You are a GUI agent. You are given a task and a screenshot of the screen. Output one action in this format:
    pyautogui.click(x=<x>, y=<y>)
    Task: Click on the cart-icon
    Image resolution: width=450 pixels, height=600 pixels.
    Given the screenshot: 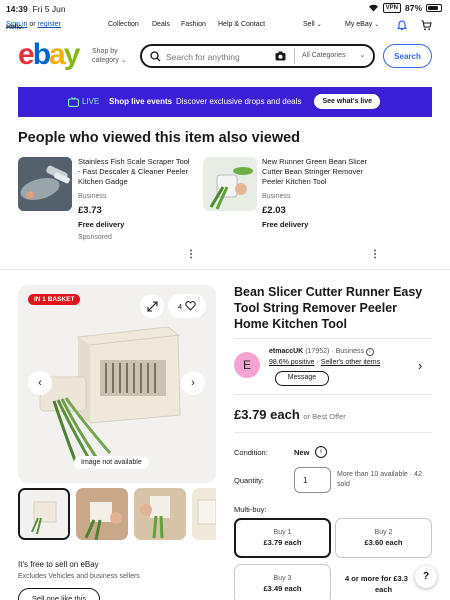 What is the action you would take?
    pyautogui.click(x=426, y=25)
    